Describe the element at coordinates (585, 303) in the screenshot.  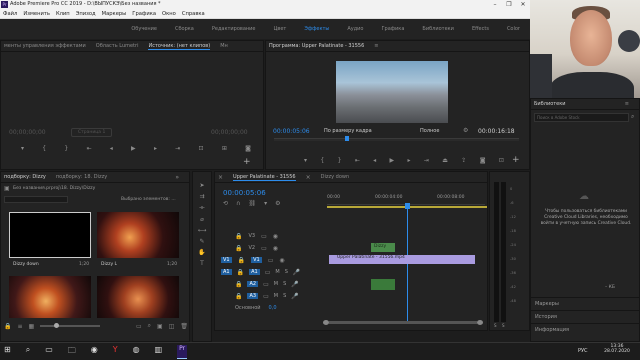
I see `panel-markers: Маркеры` at that location.